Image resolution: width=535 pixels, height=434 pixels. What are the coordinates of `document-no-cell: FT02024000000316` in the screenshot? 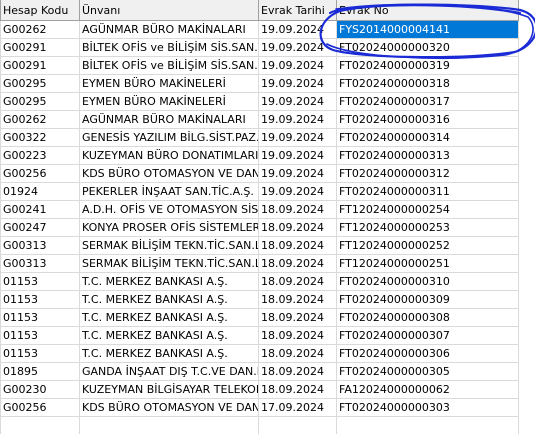 It's located at (427, 119).